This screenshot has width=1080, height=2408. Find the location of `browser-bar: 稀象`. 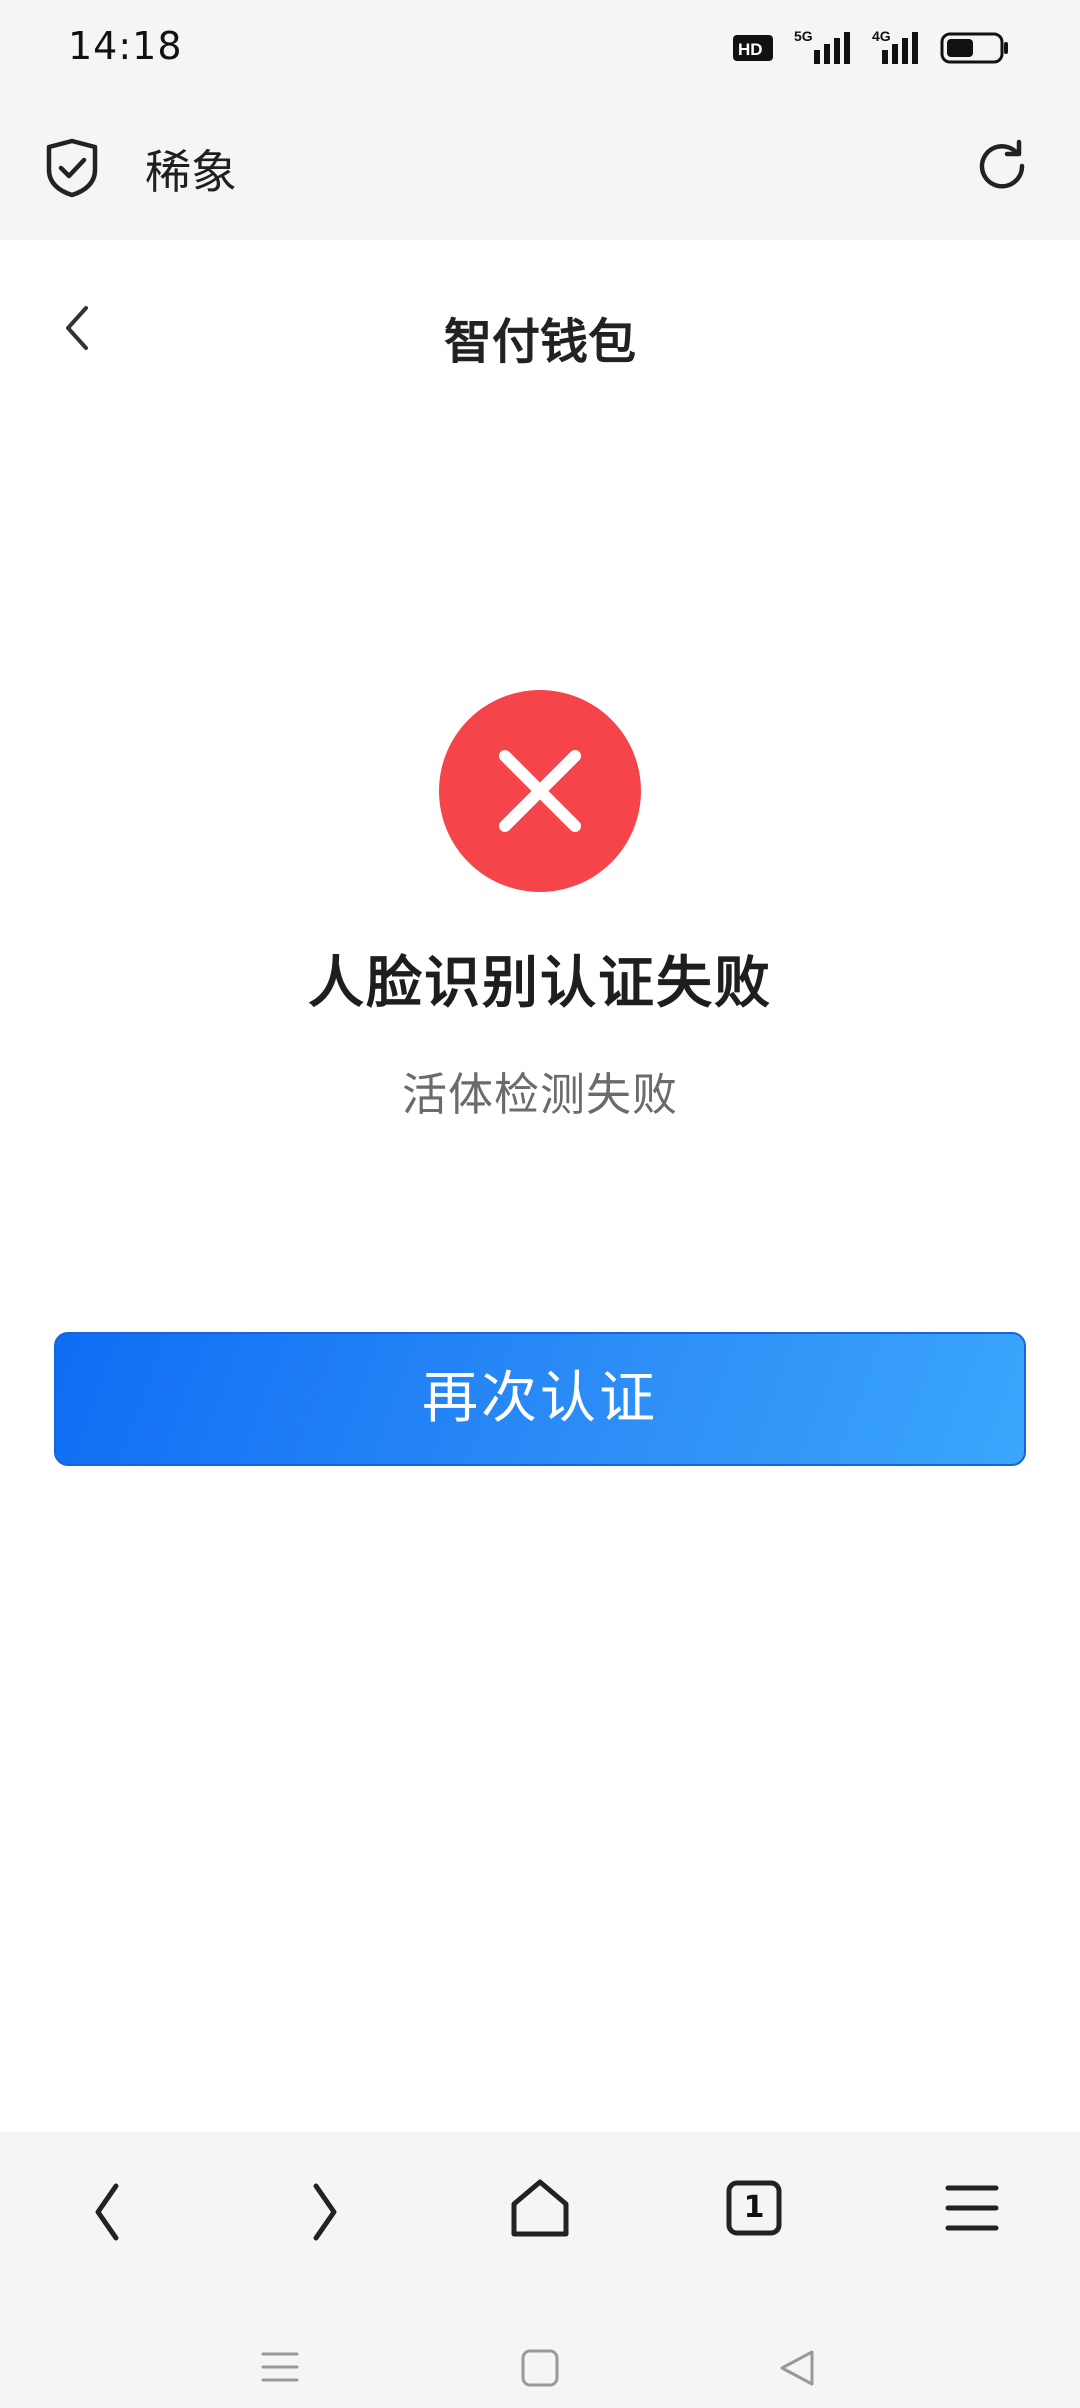

browser-bar: 稀象 is located at coordinates (540, 168).